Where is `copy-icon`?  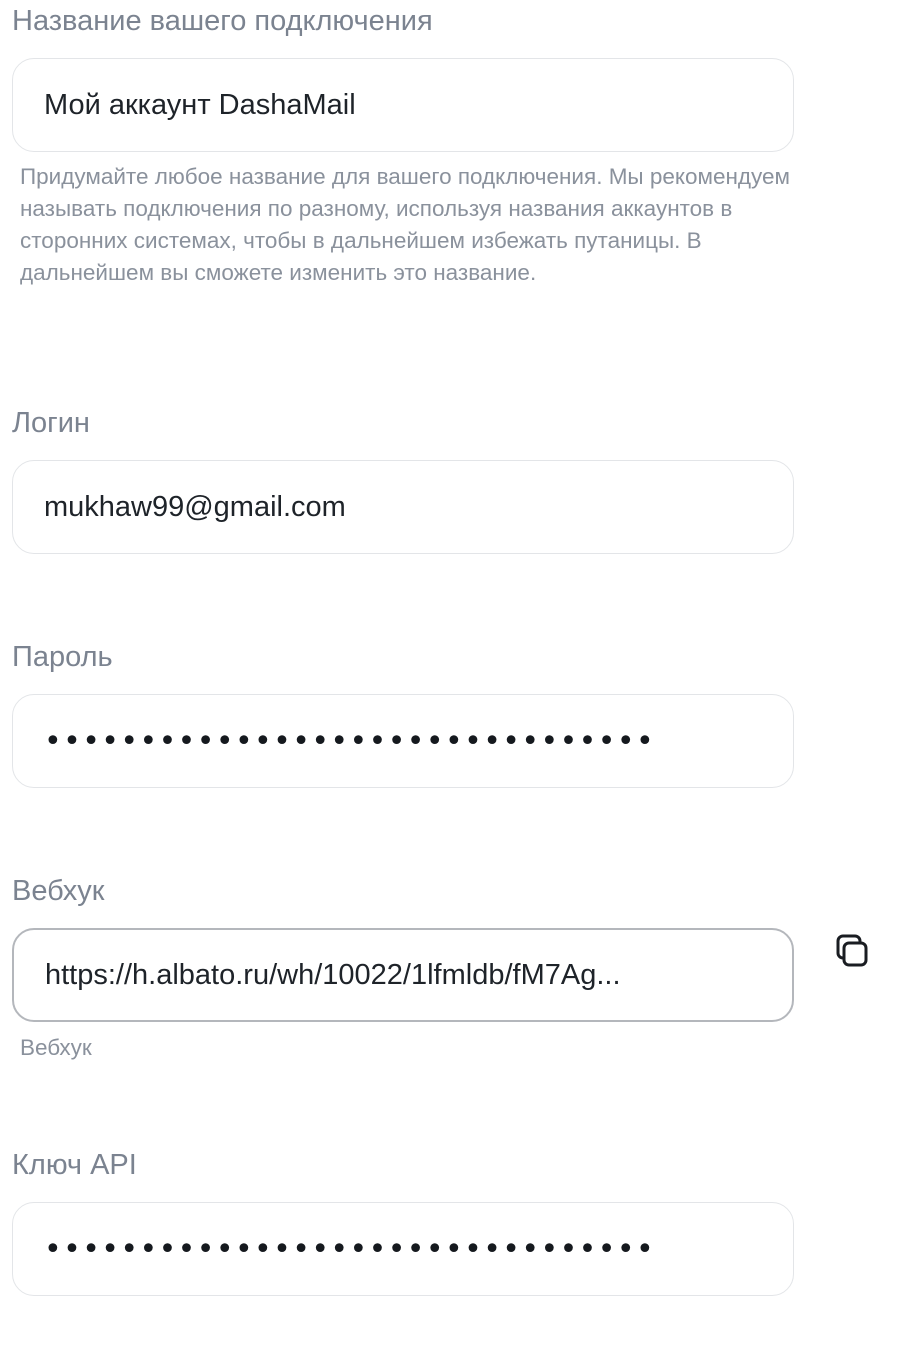 copy-icon is located at coordinates (852, 950).